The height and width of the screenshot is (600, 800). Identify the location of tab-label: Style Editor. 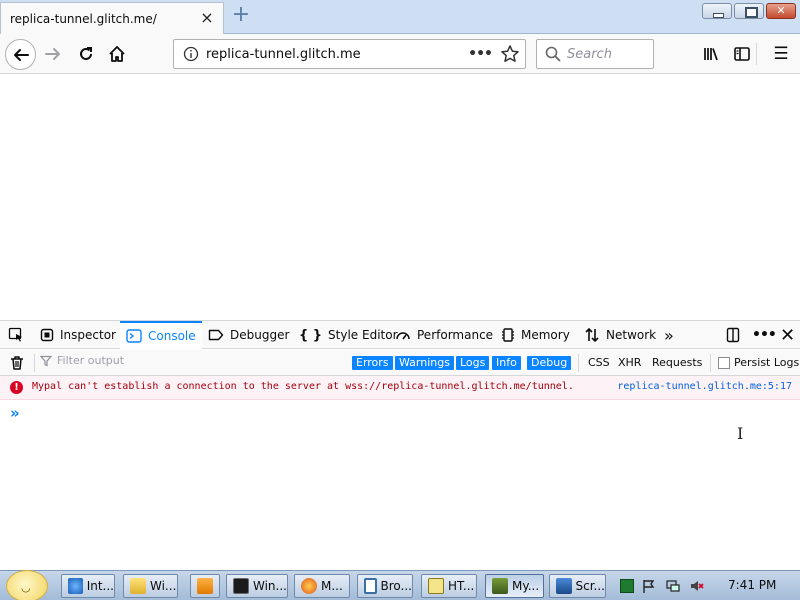
(363, 335).